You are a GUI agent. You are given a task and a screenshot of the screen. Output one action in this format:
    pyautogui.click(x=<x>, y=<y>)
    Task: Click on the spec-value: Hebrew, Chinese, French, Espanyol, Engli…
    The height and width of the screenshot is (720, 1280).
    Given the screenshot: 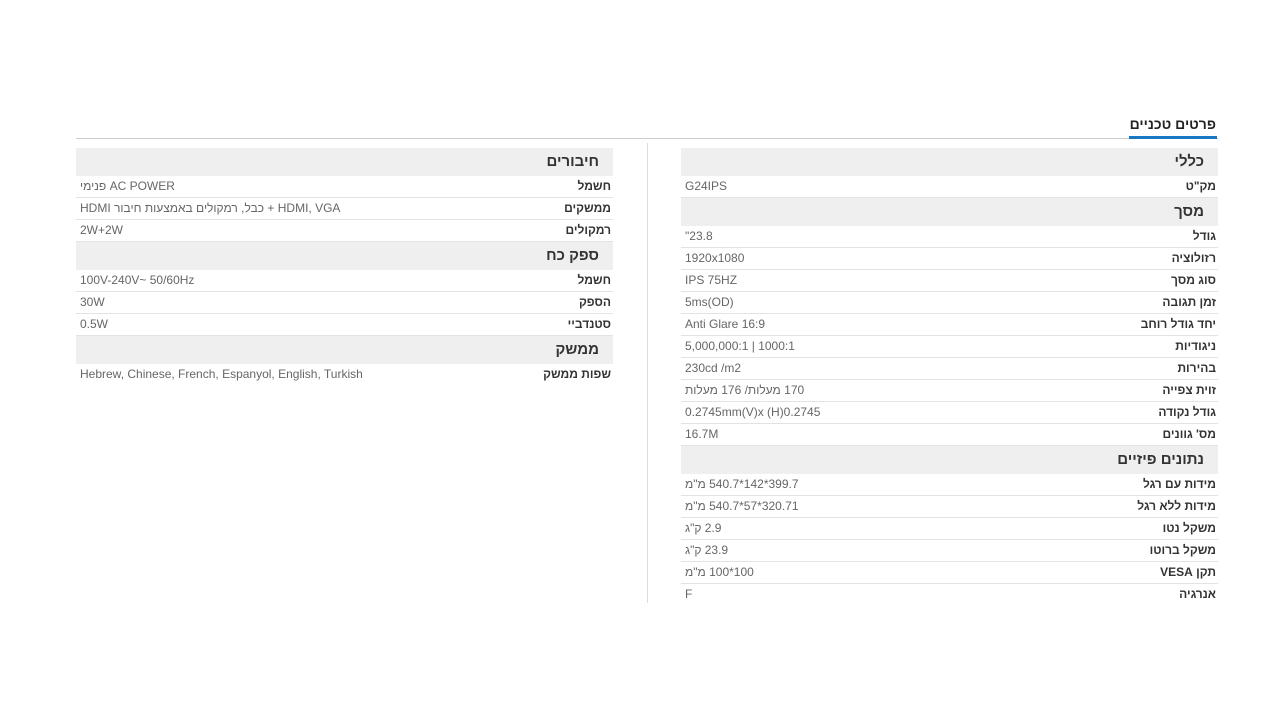 What is the action you would take?
    pyautogui.click(x=221, y=374)
    